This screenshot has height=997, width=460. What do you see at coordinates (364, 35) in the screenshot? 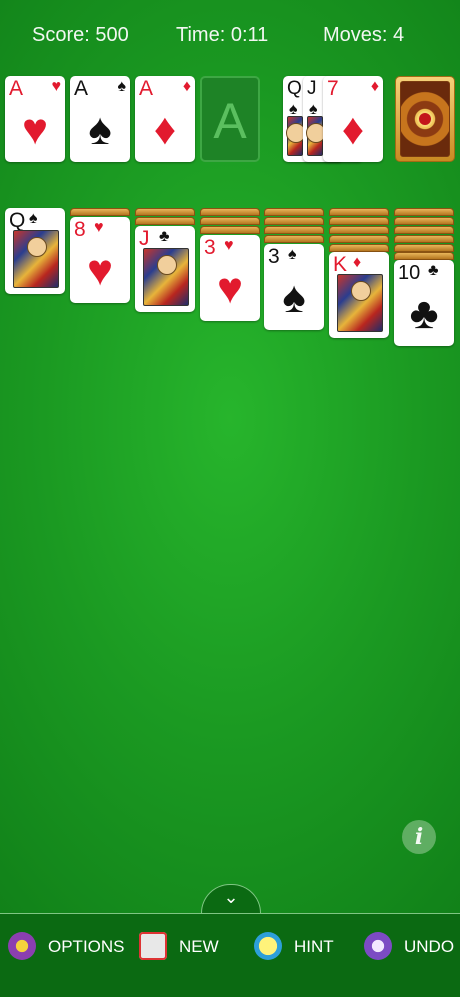
I see `moves-label: Moves: 4` at bounding box center [364, 35].